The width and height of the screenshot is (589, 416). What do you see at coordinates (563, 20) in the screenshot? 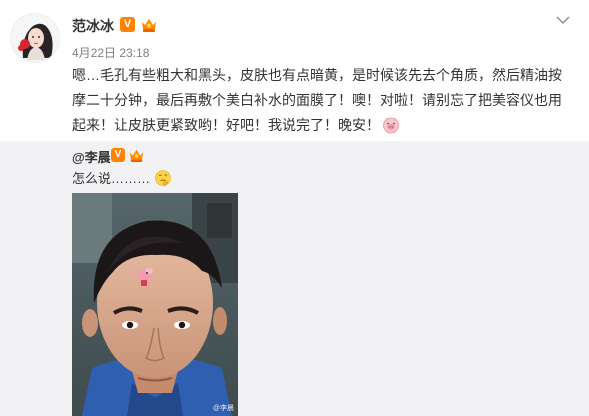
I see `chevron-down-icon` at bounding box center [563, 20].